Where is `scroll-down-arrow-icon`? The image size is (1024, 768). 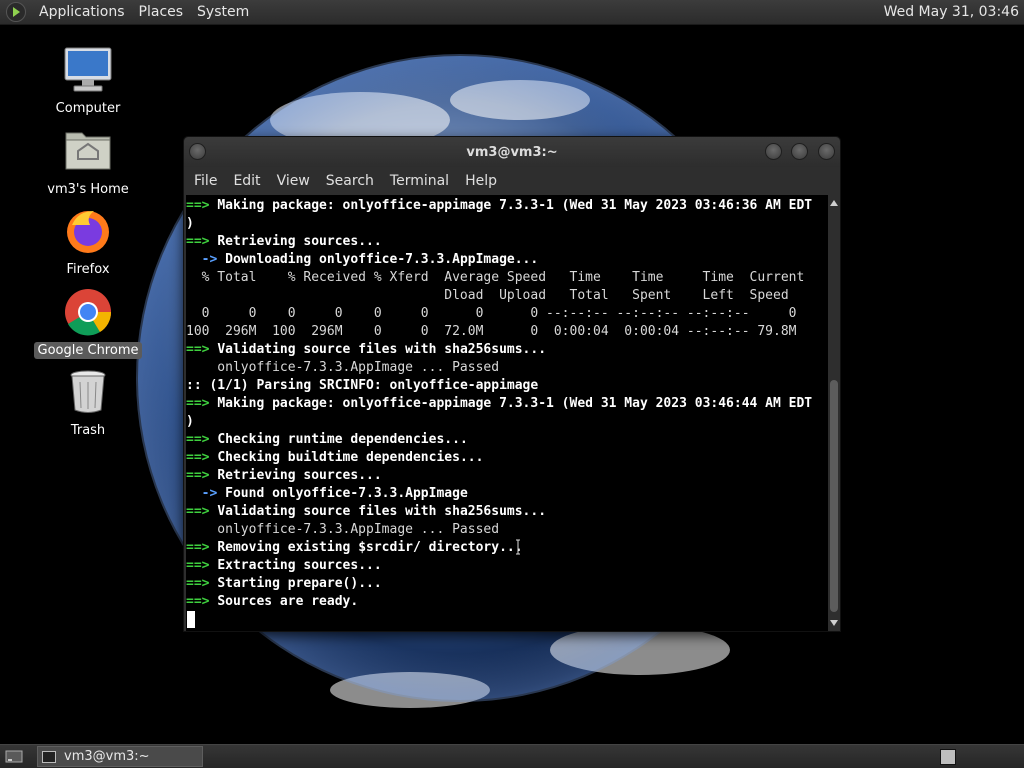
scroll-down-arrow-icon is located at coordinates (834, 623).